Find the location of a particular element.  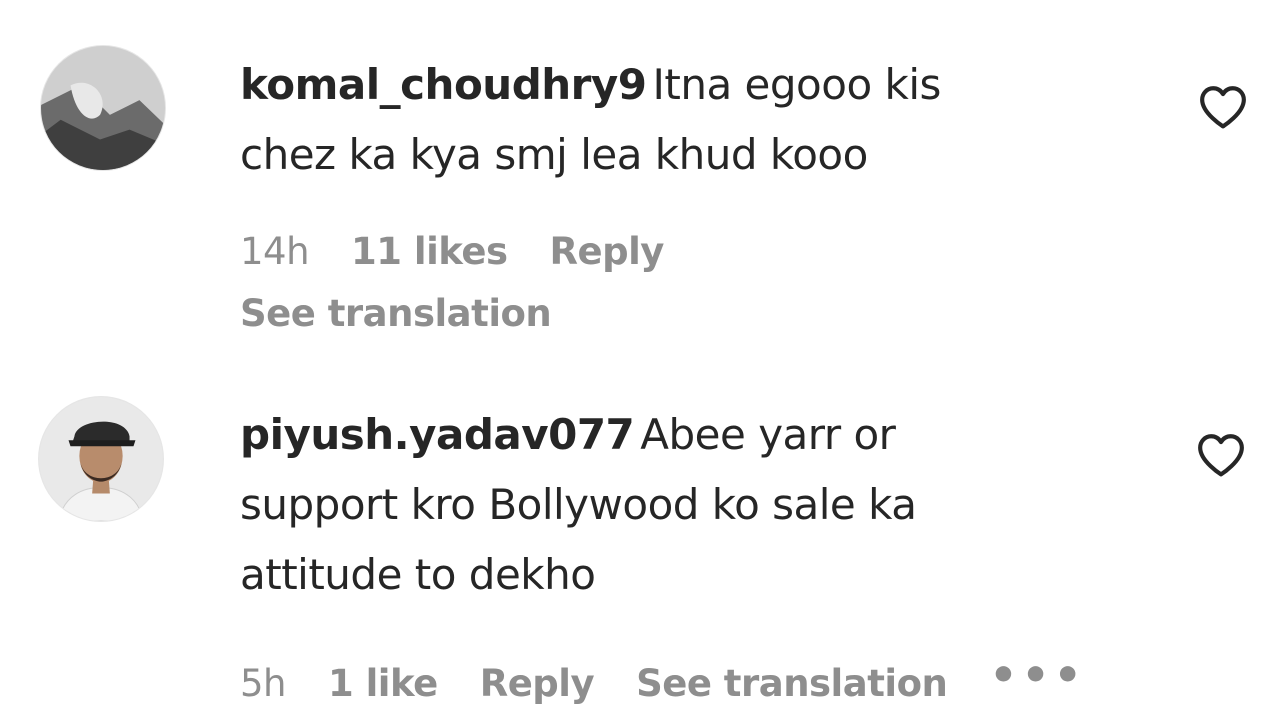

comment-text: chez ka kya smj lea khud kooo is located at coordinates (554, 154).